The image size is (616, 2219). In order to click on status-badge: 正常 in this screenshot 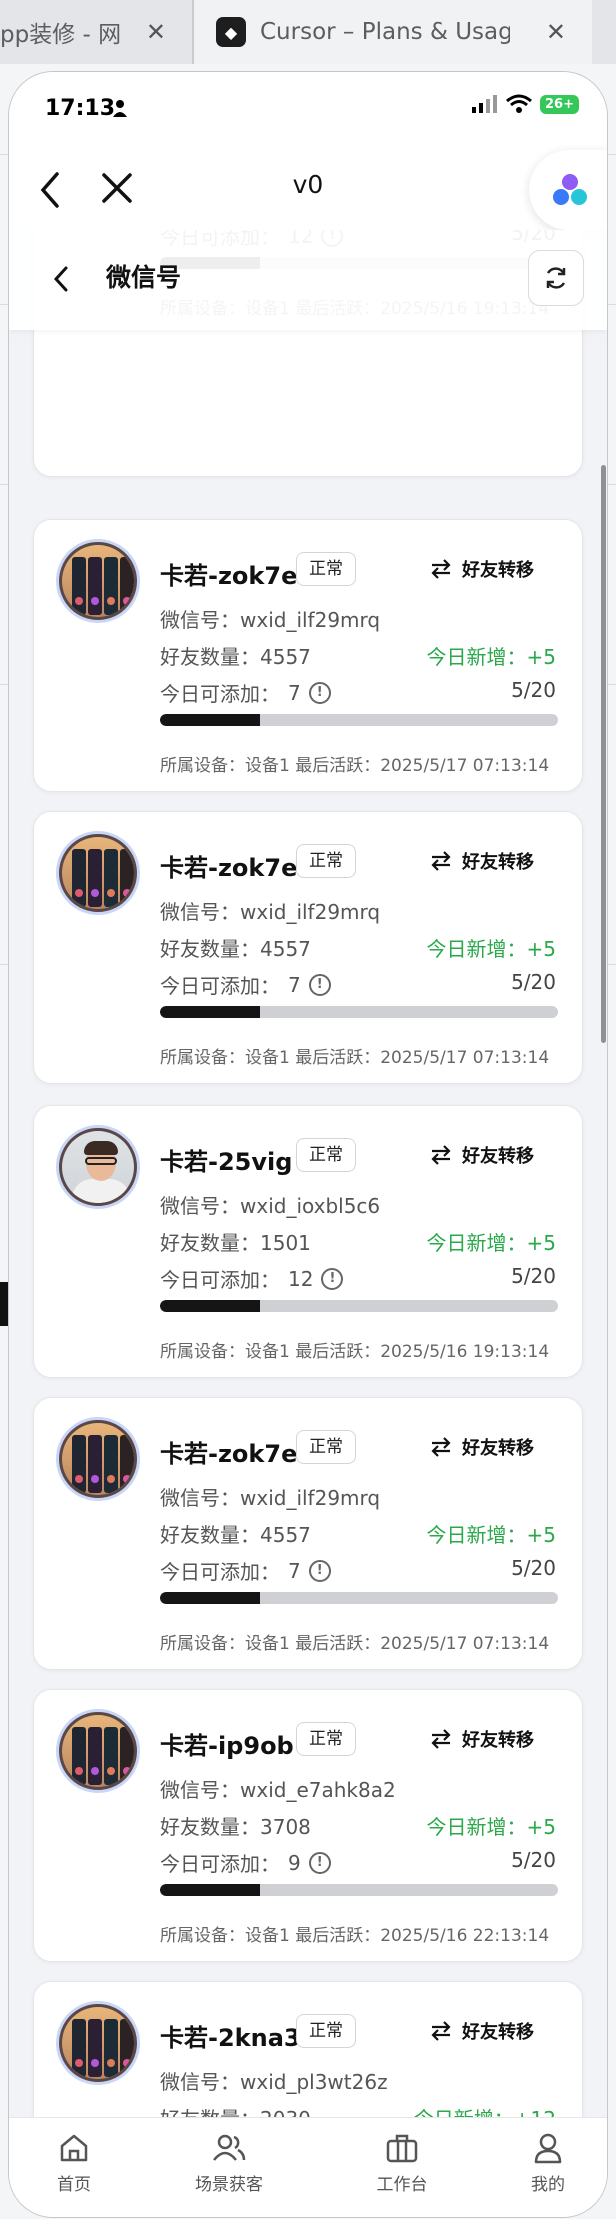, I will do `click(326, 1739)`.